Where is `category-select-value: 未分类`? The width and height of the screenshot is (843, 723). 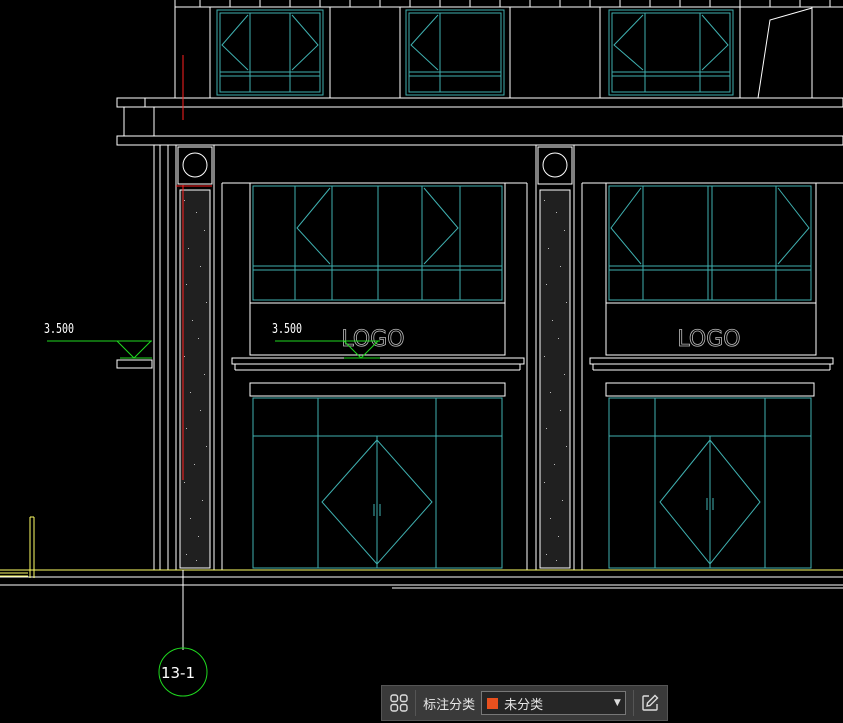
category-select-value: 未分类 is located at coordinates (524, 705).